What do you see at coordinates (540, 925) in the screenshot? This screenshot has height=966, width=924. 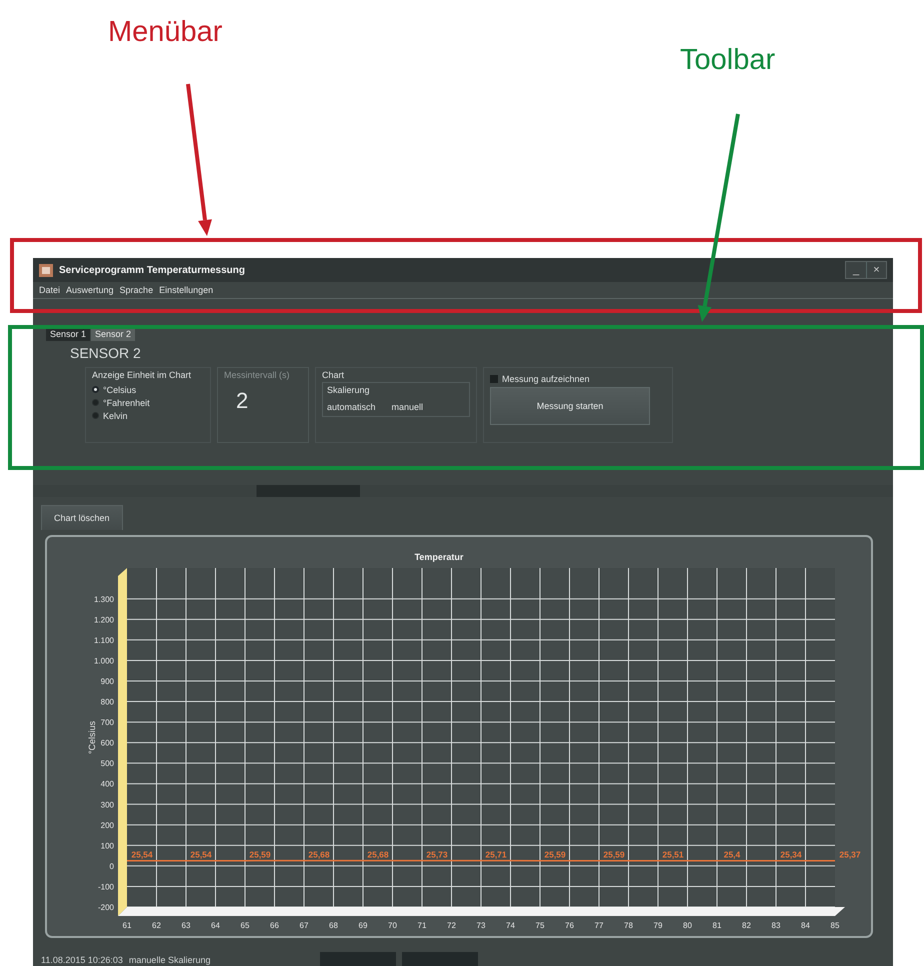 I see `axis-tick-label: 75` at bounding box center [540, 925].